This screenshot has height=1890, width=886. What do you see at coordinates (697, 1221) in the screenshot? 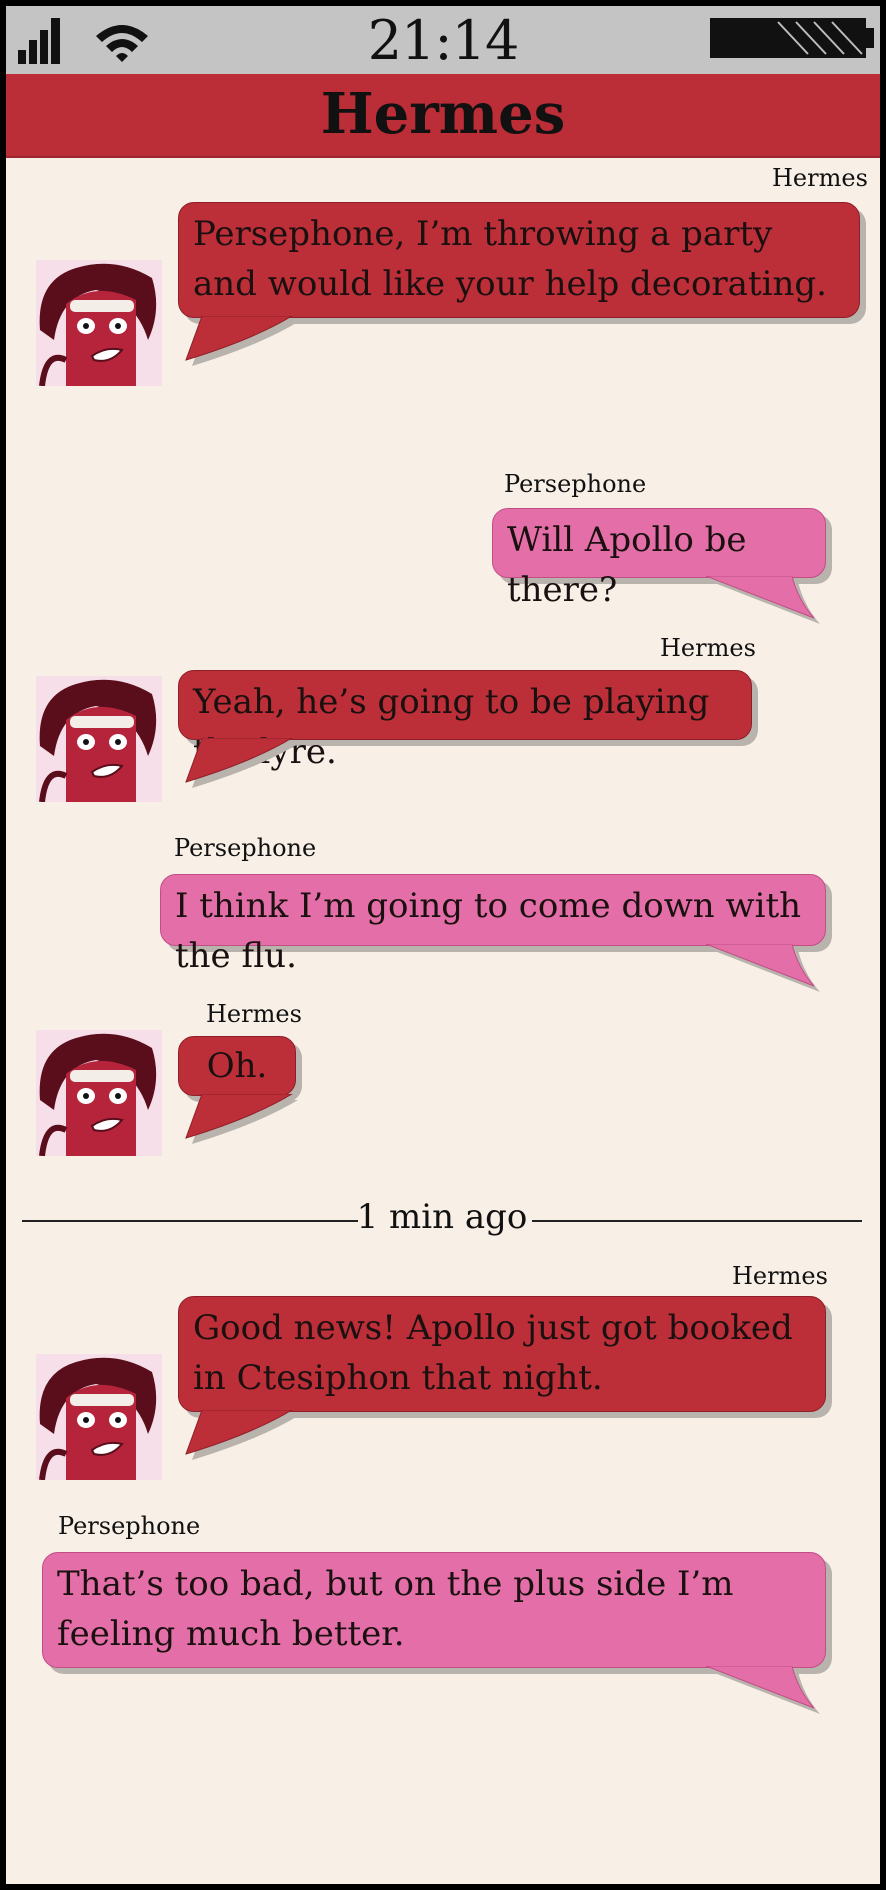
I see `divider-line` at bounding box center [697, 1221].